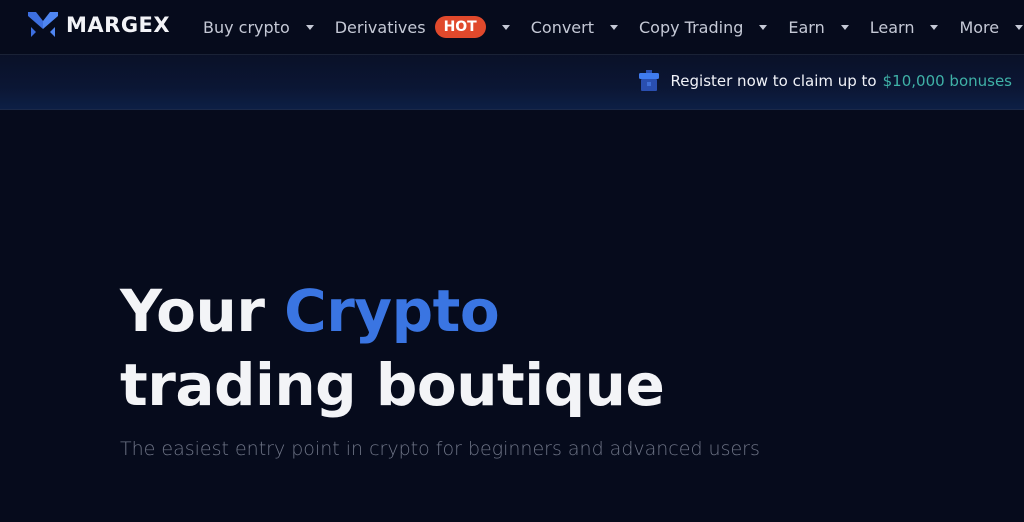 The height and width of the screenshot is (522, 1024). I want to click on brand-name: MARGEX, so click(118, 25).